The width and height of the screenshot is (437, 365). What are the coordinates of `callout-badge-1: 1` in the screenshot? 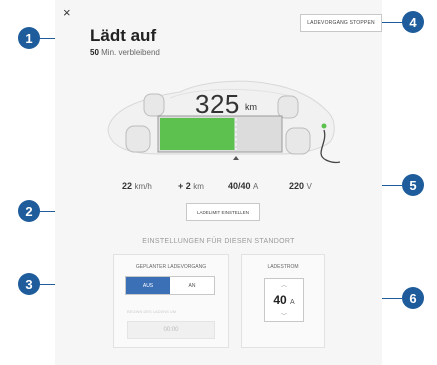 It's located at (29, 38).